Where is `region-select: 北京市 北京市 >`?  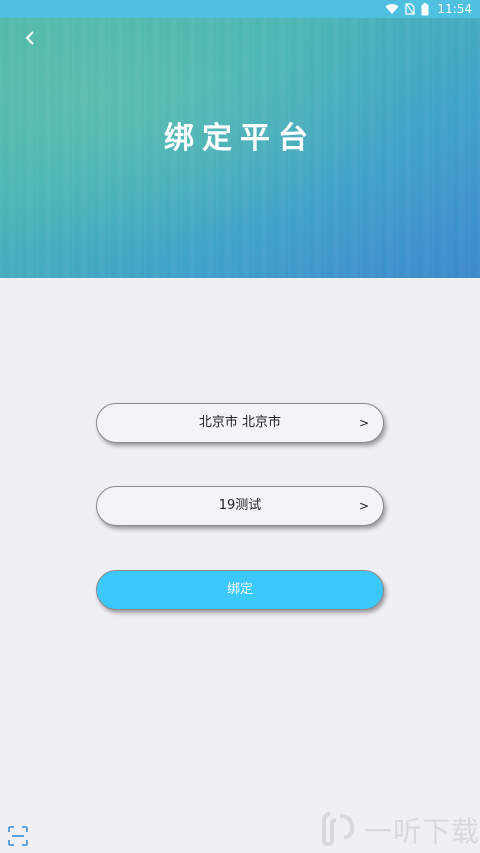 region-select: 北京市 北京市 > is located at coordinates (240, 423).